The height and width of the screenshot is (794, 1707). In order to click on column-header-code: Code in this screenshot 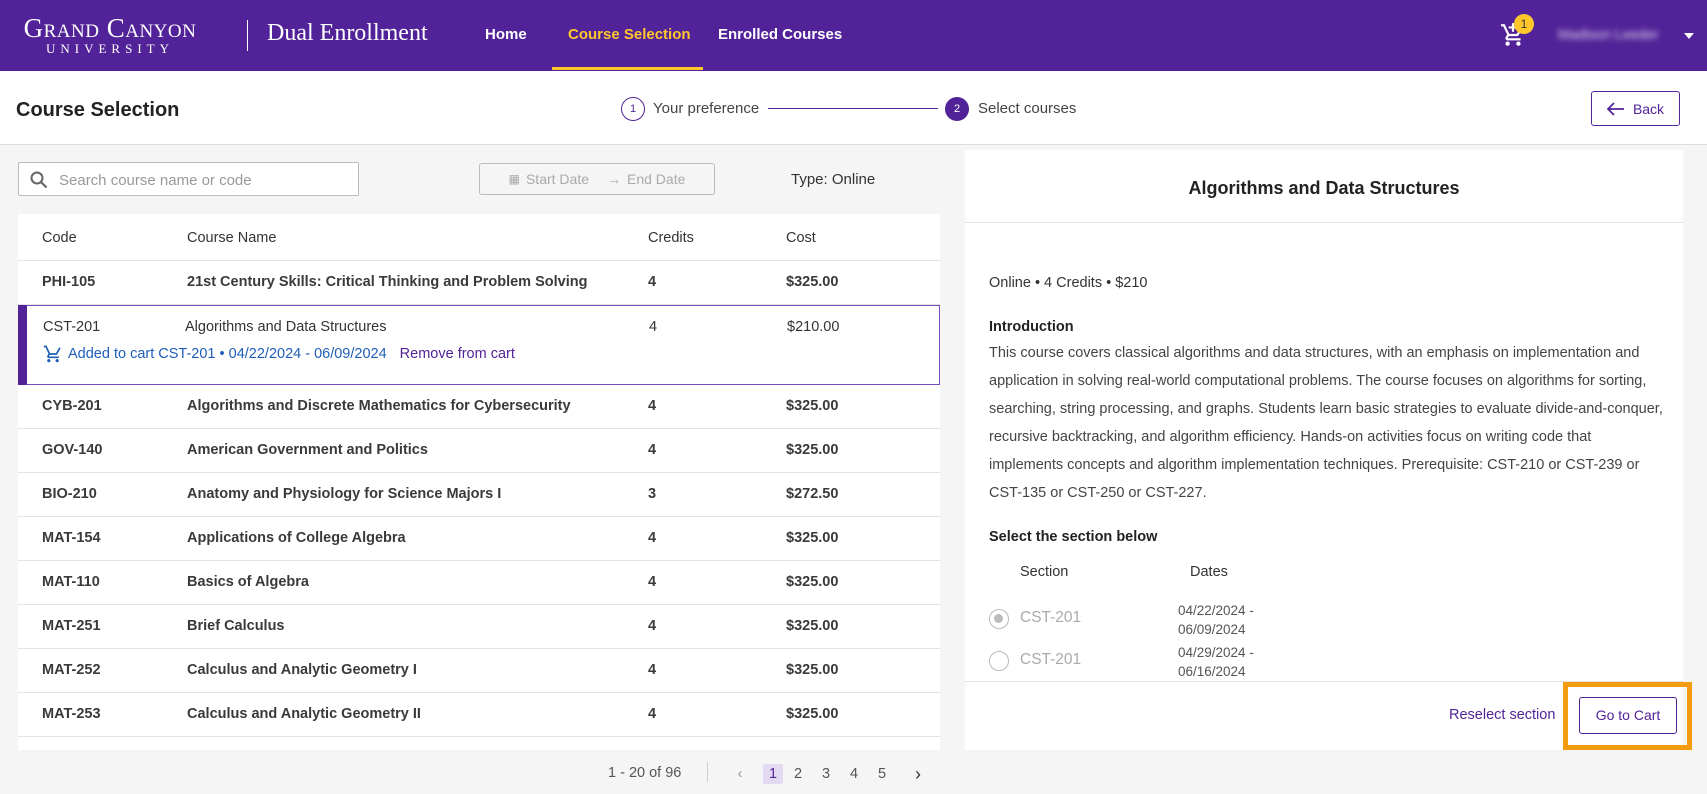, I will do `click(59, 238)`.